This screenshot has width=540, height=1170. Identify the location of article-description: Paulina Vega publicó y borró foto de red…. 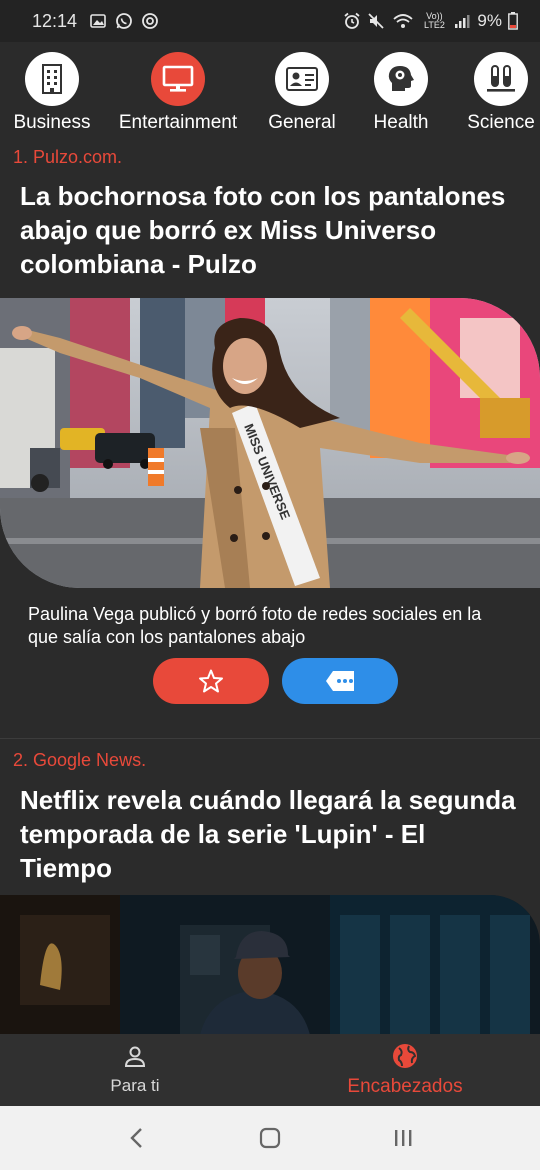
(255, 625).